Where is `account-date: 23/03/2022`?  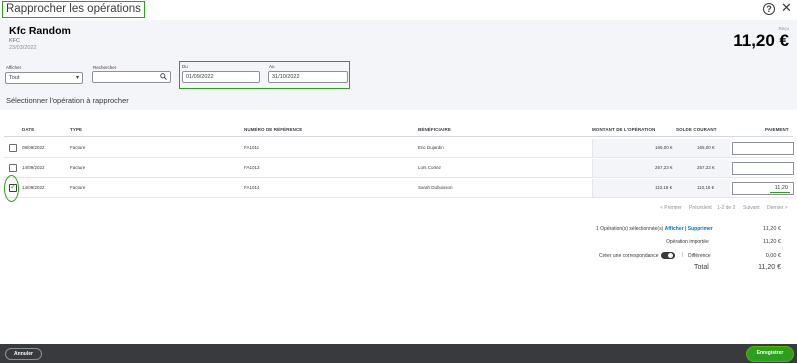
account-date: 23/03/2022 is located at coordinates (23, 48).